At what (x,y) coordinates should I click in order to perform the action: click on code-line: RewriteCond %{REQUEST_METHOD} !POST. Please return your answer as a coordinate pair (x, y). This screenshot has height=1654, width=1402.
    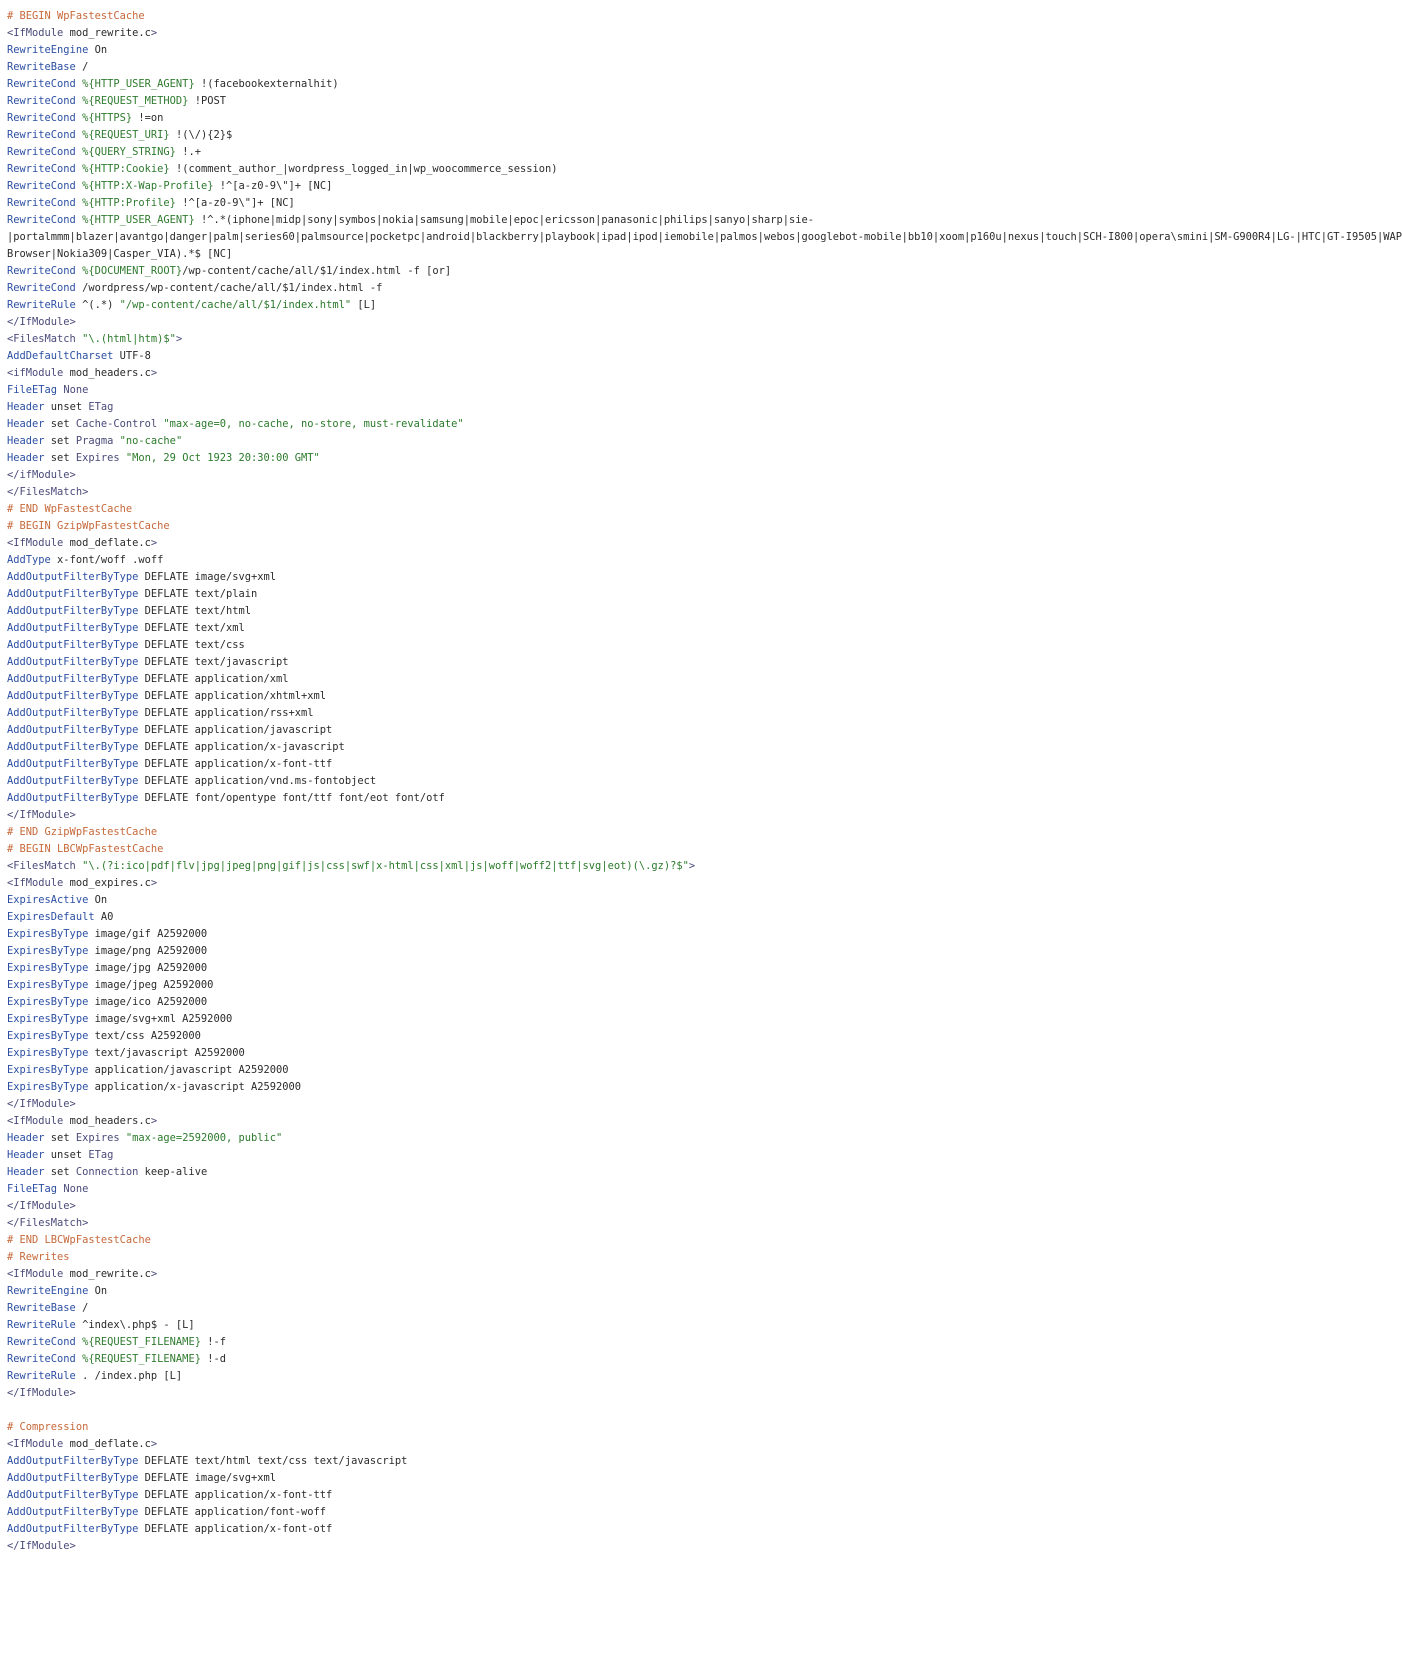
    Looking at the image, I should click on (704, 101).